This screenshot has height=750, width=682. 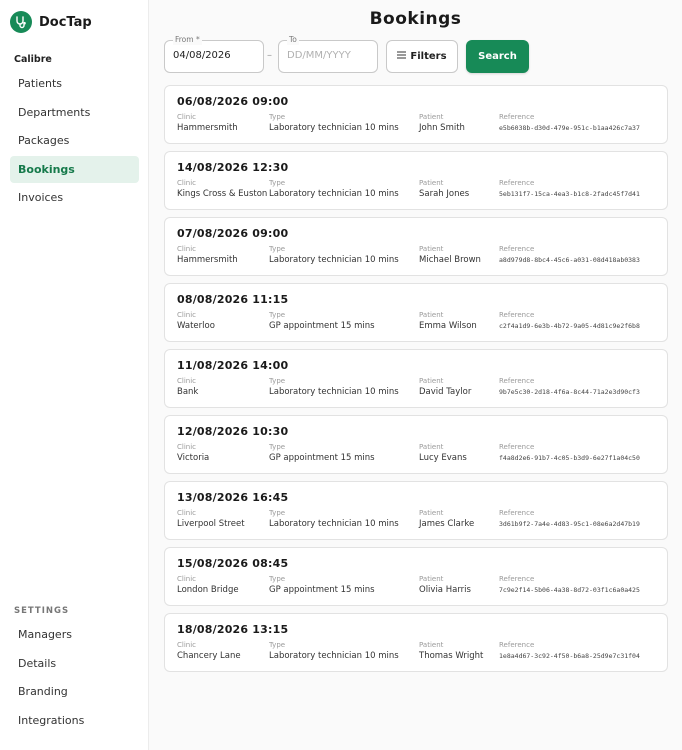 What do you see at coordinates (448, 326) in the screenshot?
I see `patient-value: Emma Wilson` at bounding box center [448, 326].